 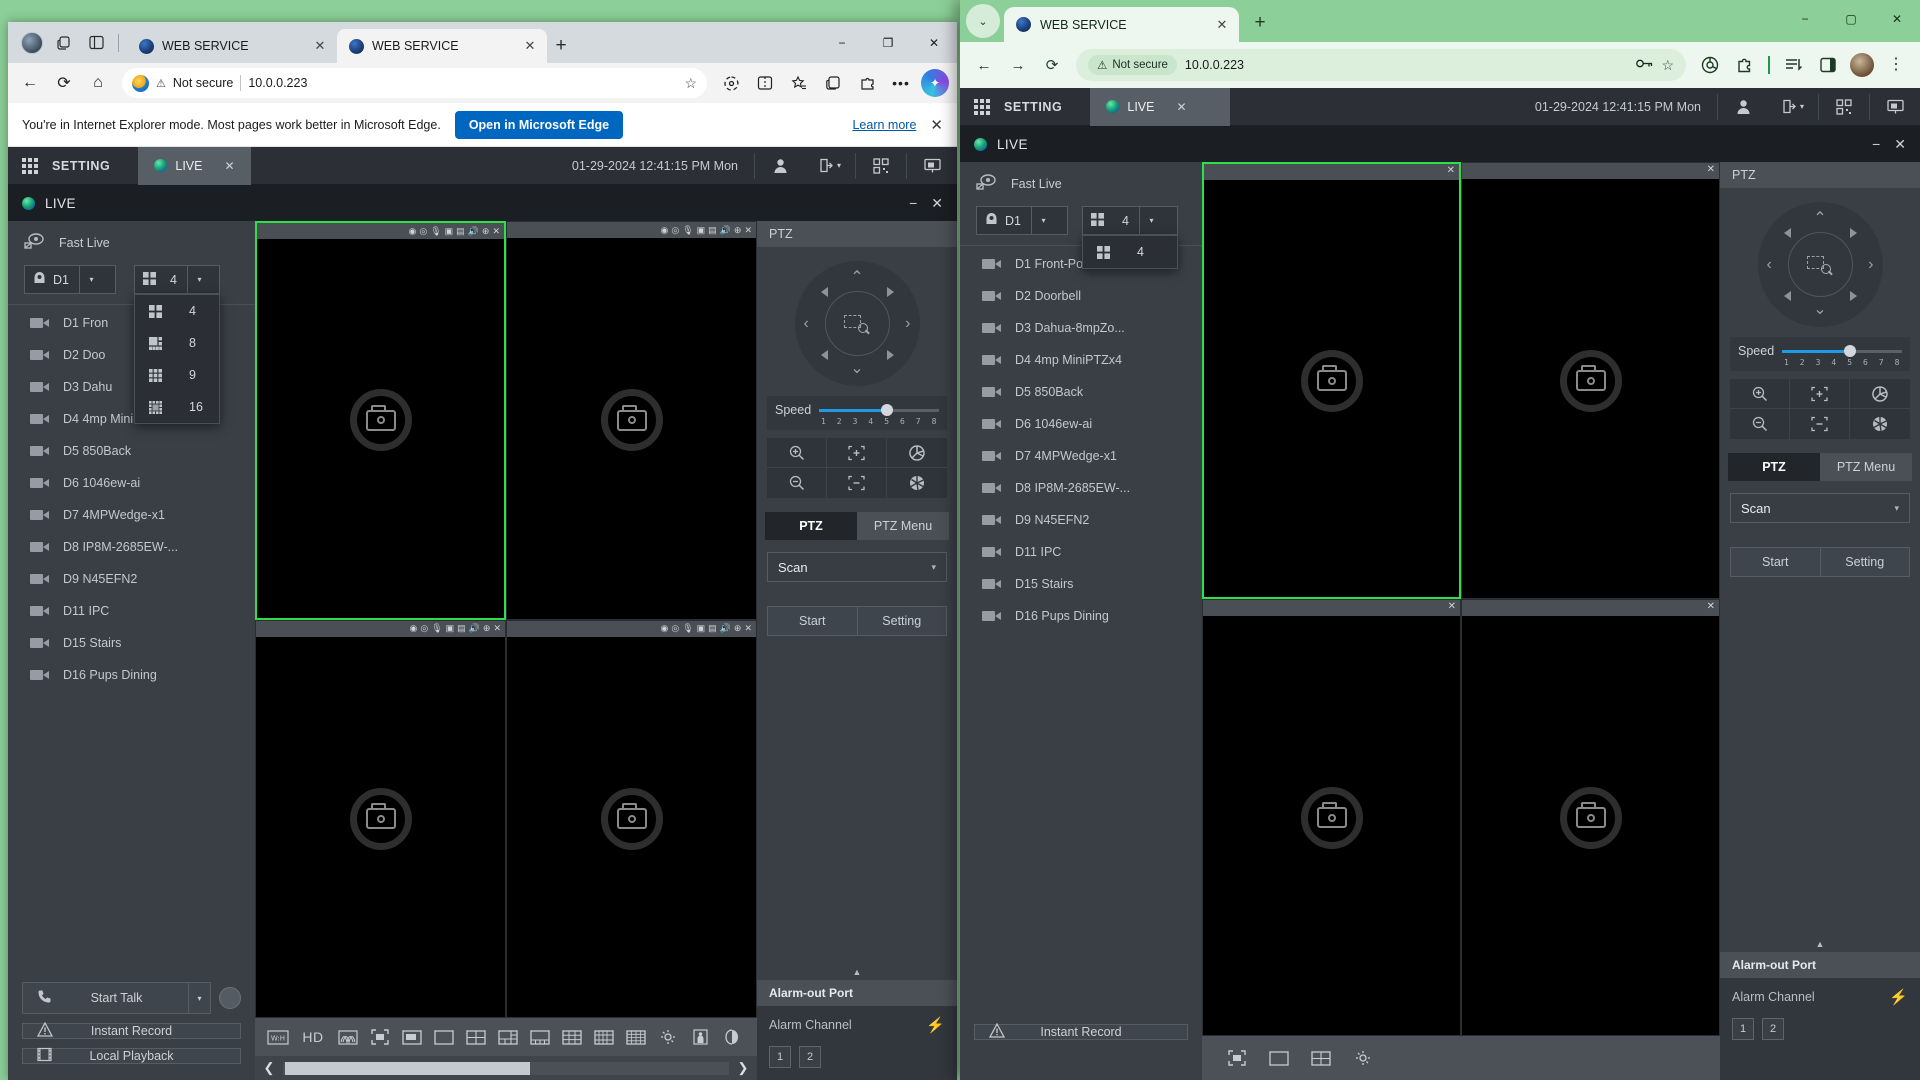 What do you see at coordinates (177, 375) in the screenshot?
I see `split-option-9: 9` at bounding box center [177, 375].